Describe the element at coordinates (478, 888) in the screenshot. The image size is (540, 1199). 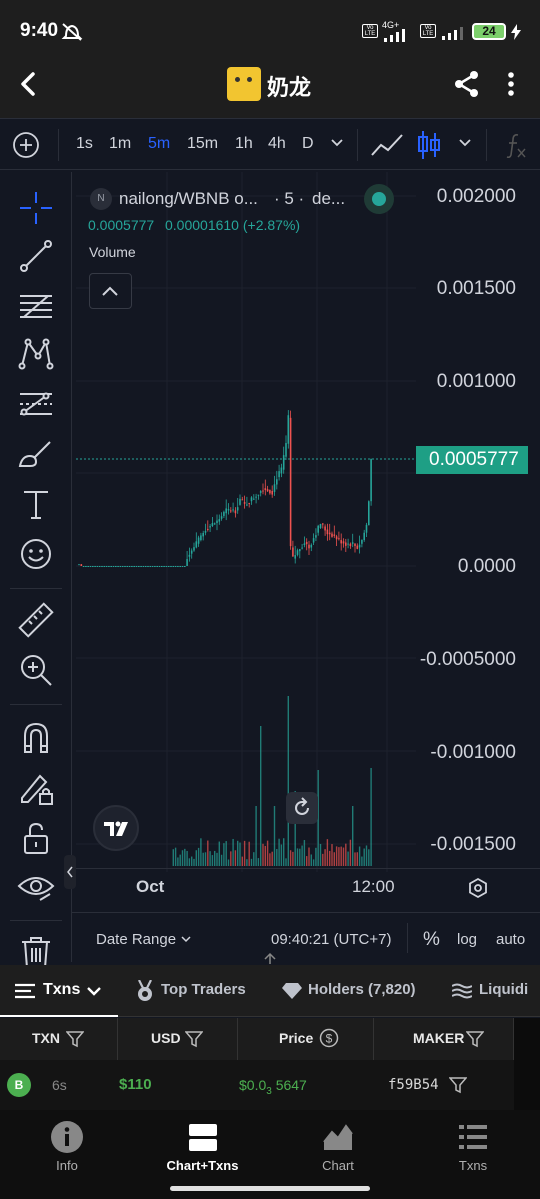
I see `chart-settings-icon` at that location.